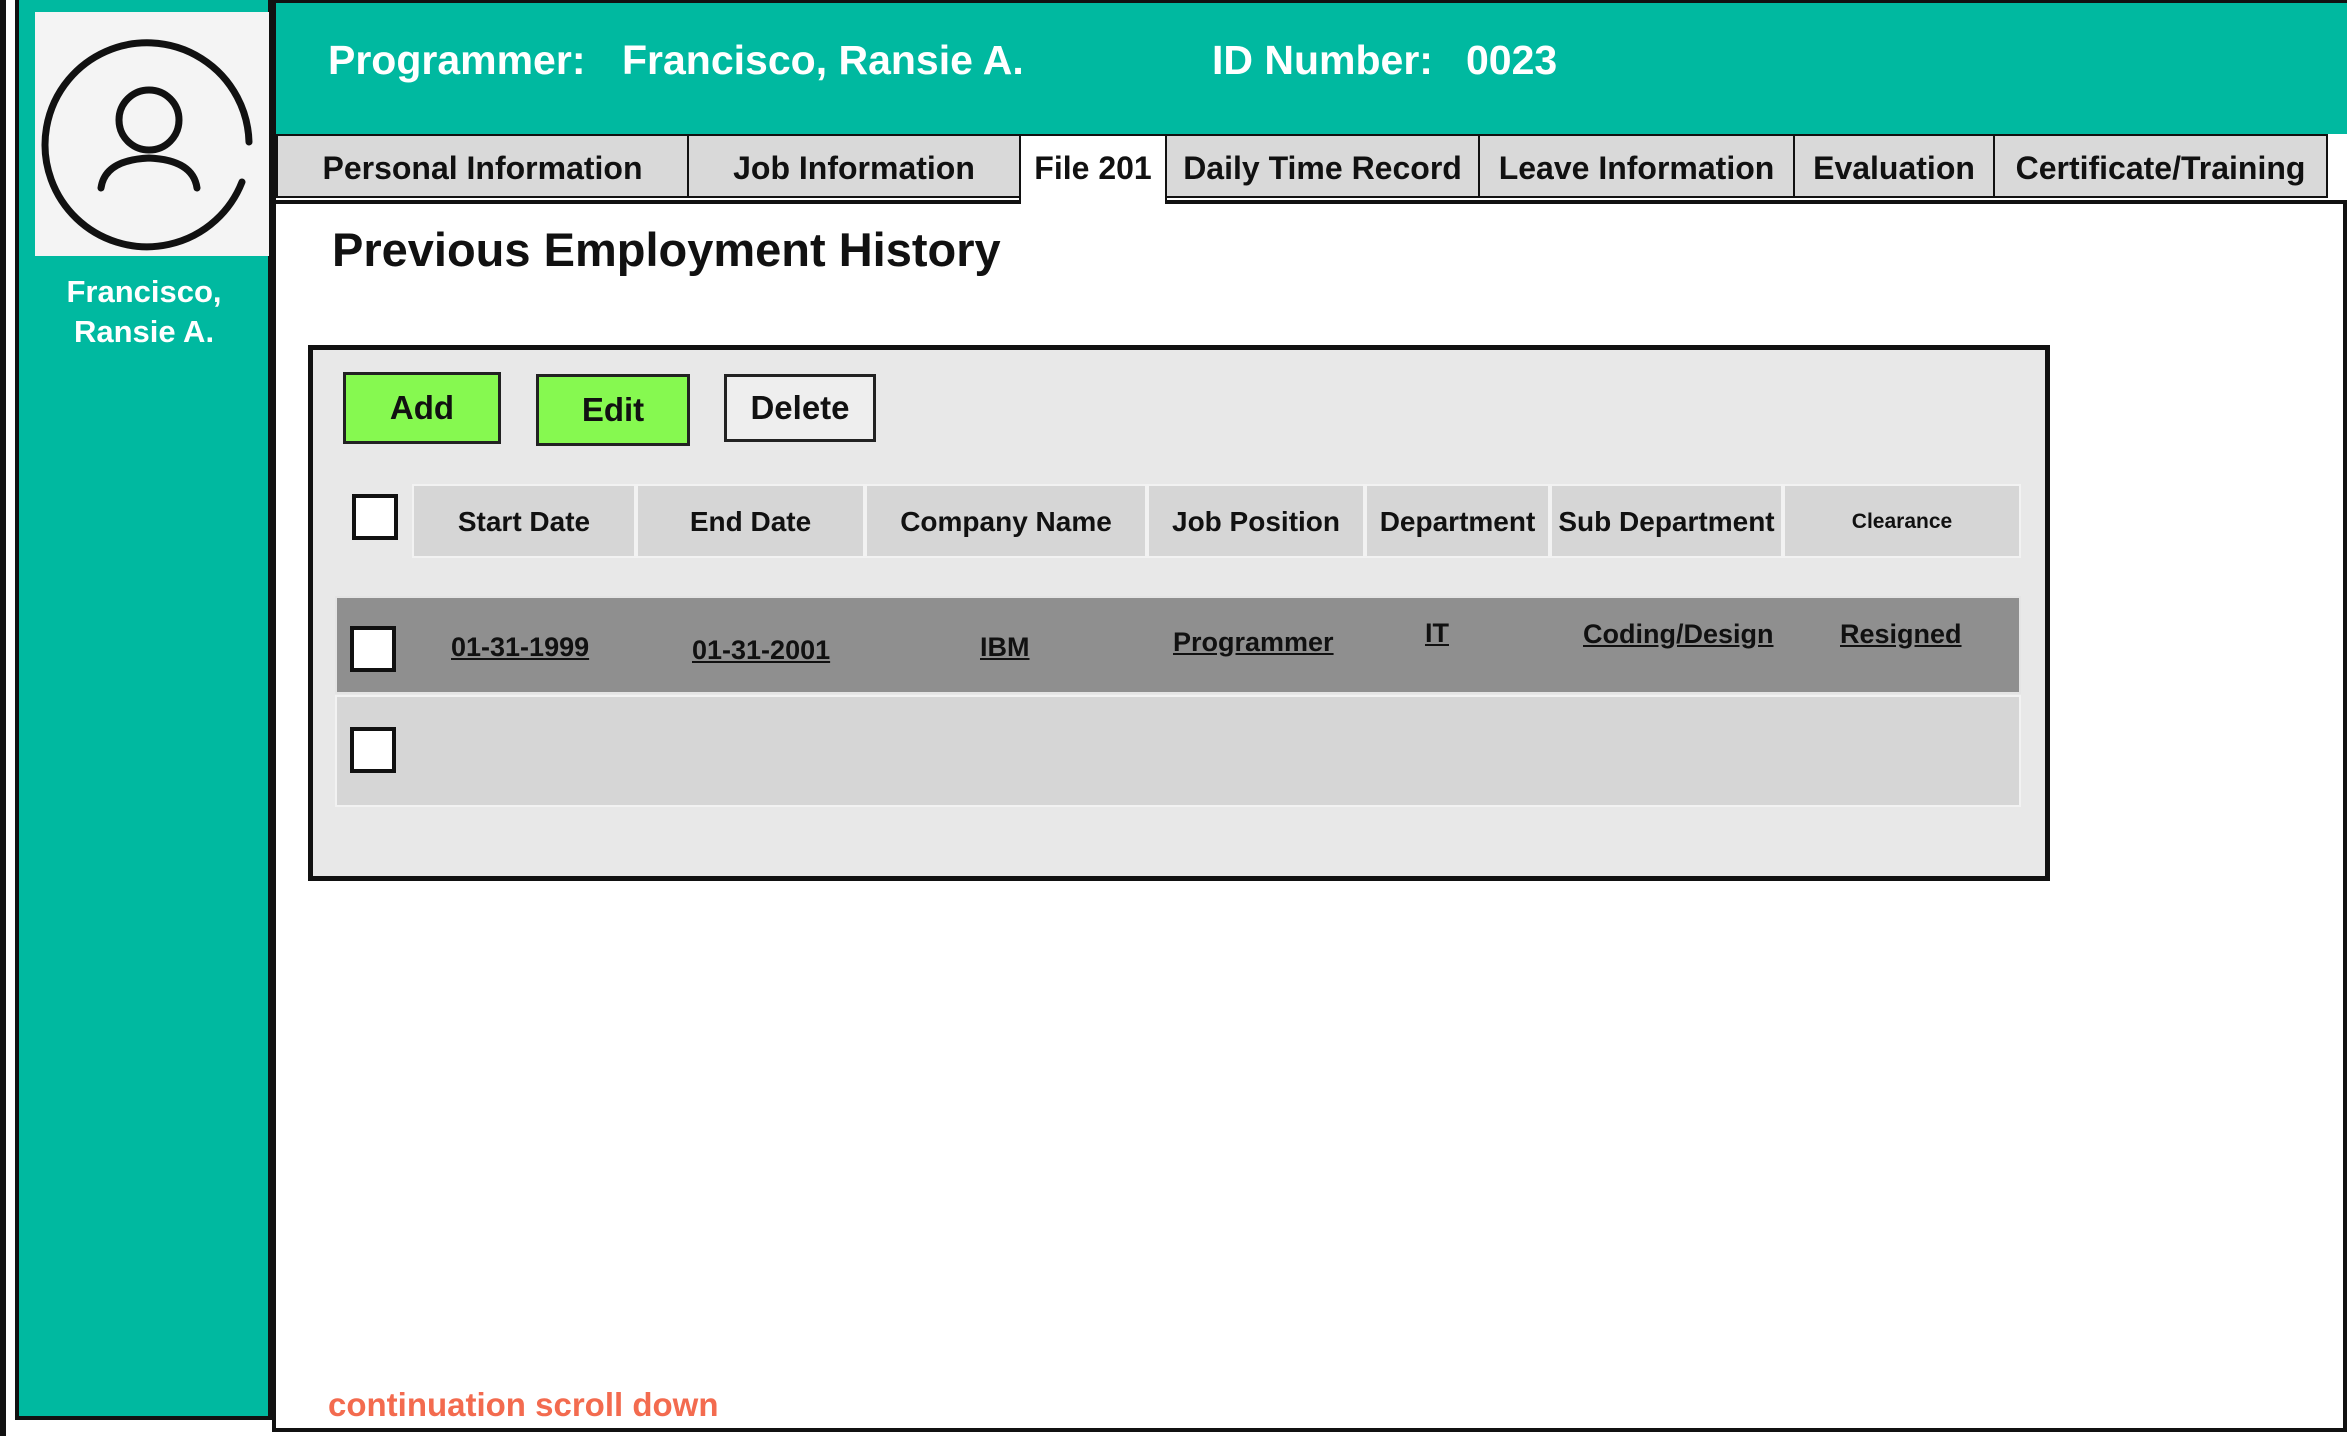 The height and width of the screenshot is (1436, 2350). I want to click on tab-evaluation: Evaluation, so click(1894, 166).